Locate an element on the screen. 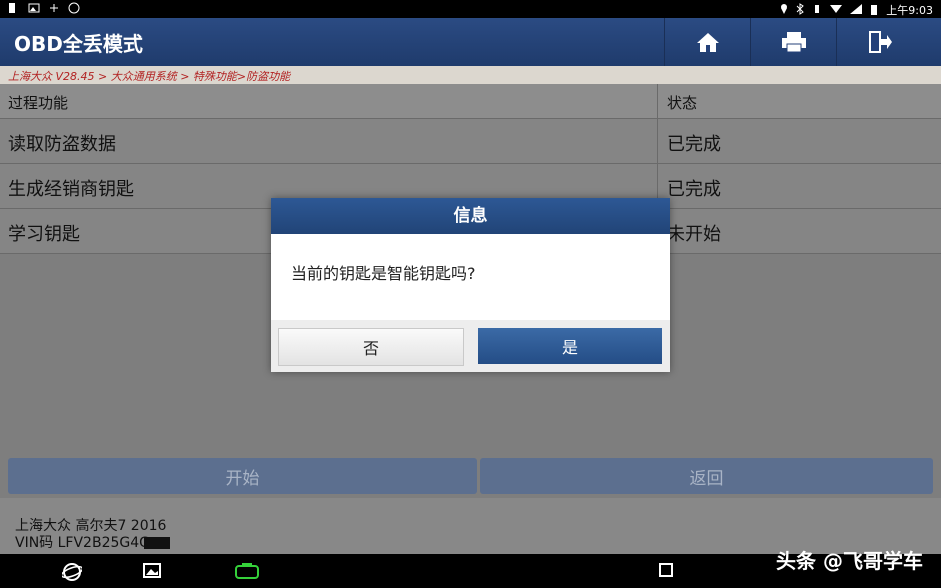 This screenshot has width=941, height=588. no-button: 否 is located at coordinates (371, 347).